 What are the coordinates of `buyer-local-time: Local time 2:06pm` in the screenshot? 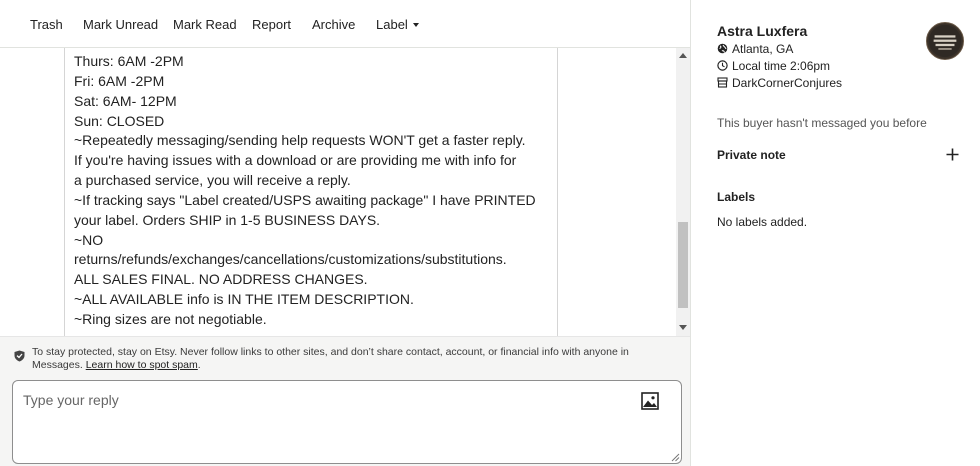 It's located at (773, 66).